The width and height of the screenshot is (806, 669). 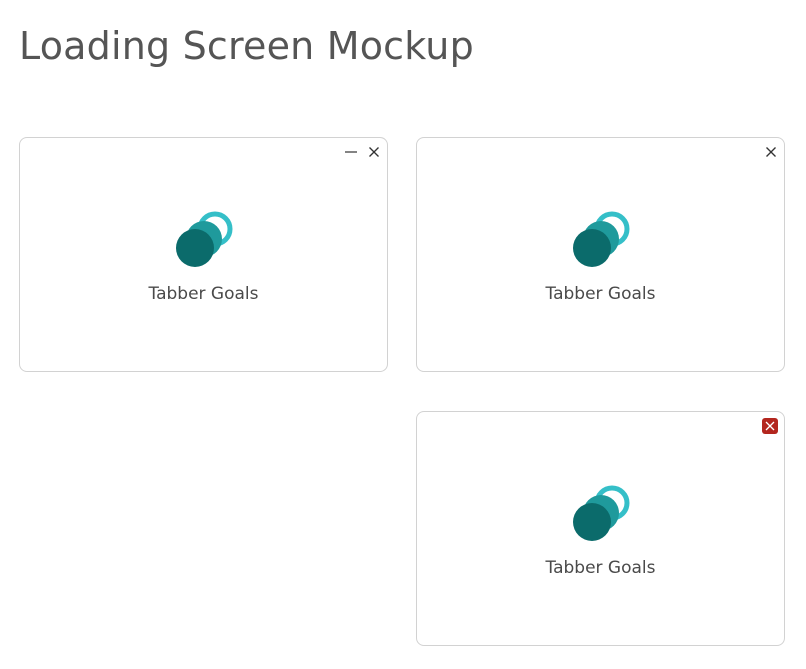 I want to click on page-title: Loading Screen Mockup, so click(x=246, y=46).